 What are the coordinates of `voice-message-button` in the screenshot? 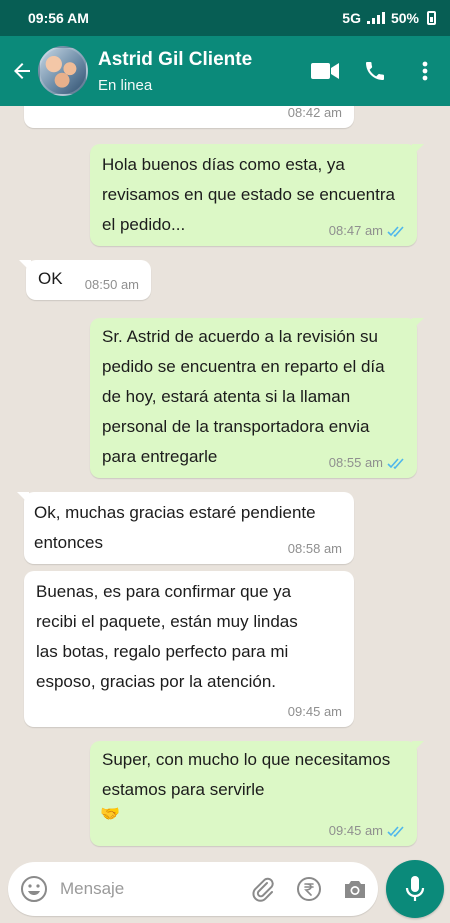 It's located at (415, 889).